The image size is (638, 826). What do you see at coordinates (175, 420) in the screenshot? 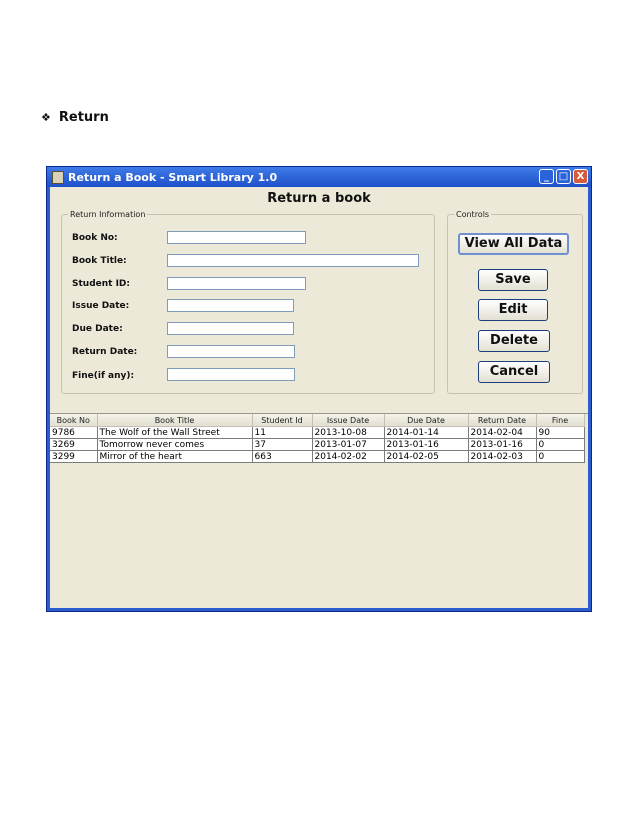
I see `column-header-book-title: Book Title` at bounding box center [175, 420].